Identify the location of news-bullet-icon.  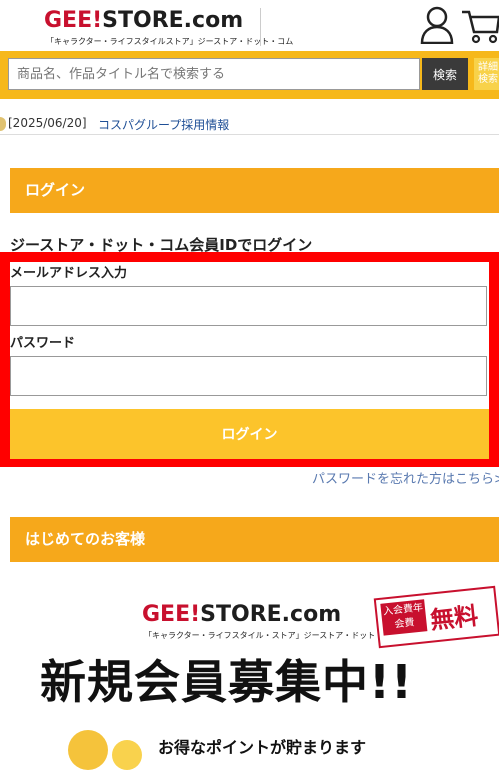
(3, 124).